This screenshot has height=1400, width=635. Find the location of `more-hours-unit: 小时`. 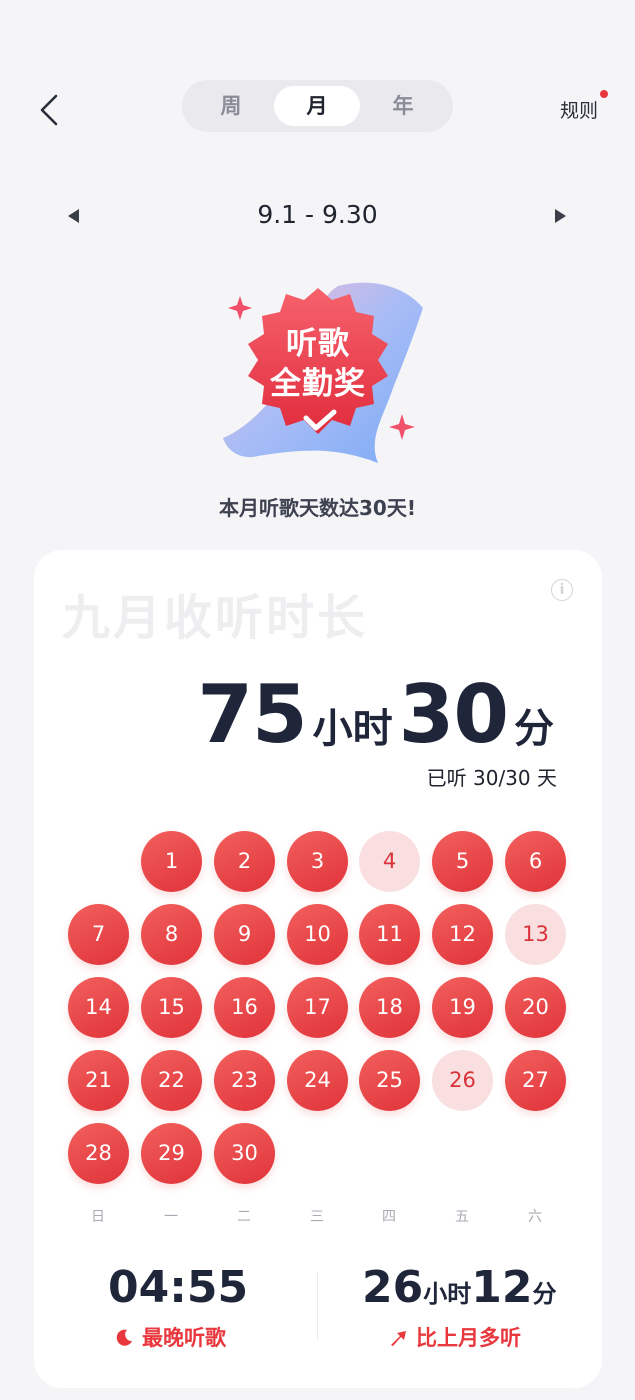

more-hours-unit: 小时 is located at coordinates (447, 1294).